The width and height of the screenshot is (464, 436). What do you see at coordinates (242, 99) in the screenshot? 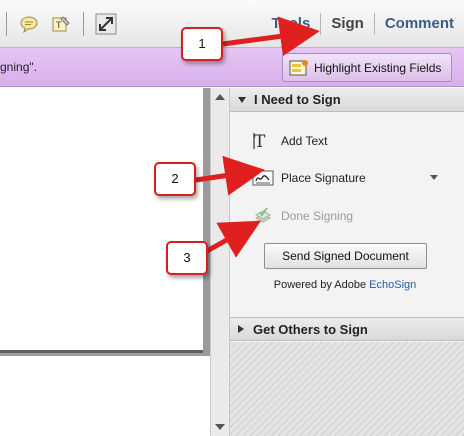
I see `collapse-triangle-icon` at bounding box center [242, 99].